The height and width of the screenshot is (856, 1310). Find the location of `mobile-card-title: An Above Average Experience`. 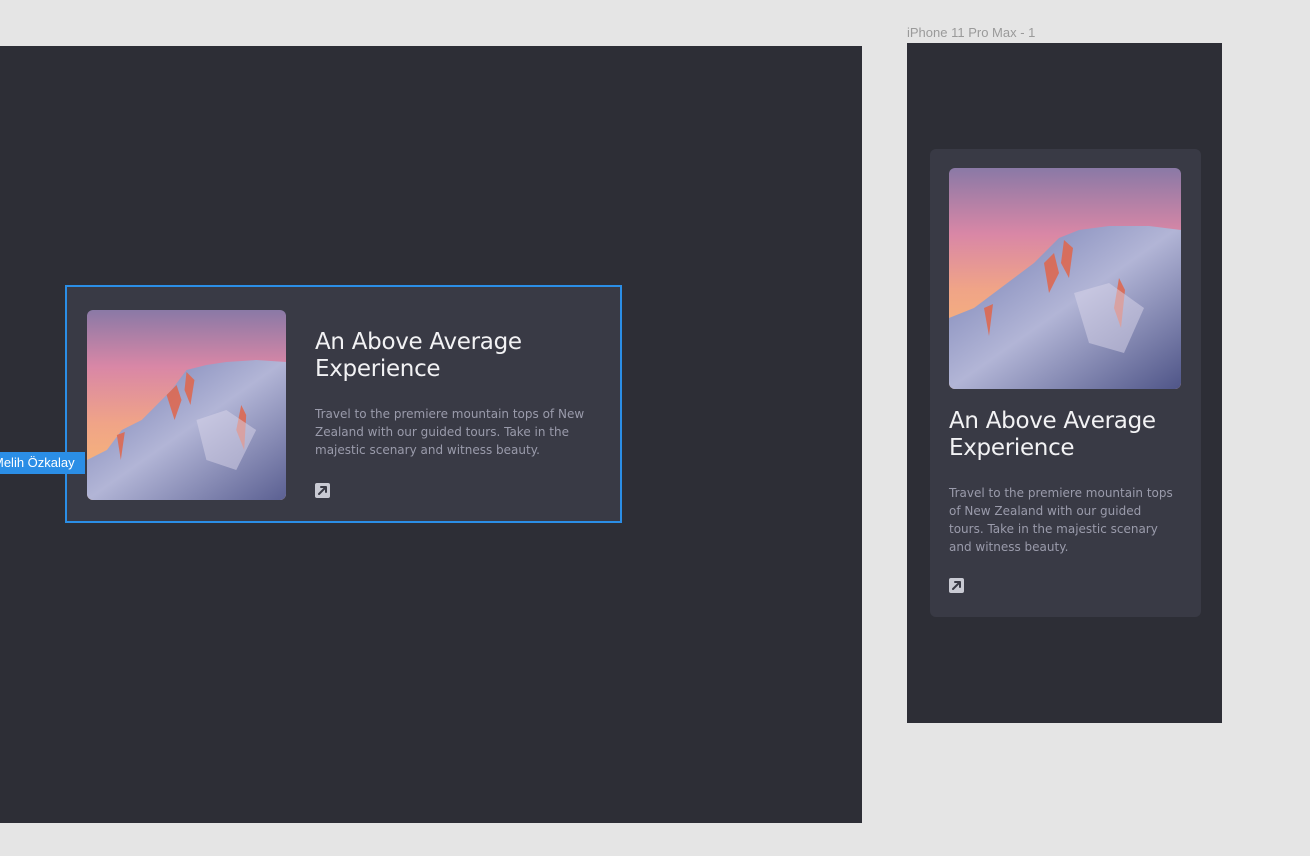

mobile-card-title: An Above Average Experience is located at coordinates (1052, 434).